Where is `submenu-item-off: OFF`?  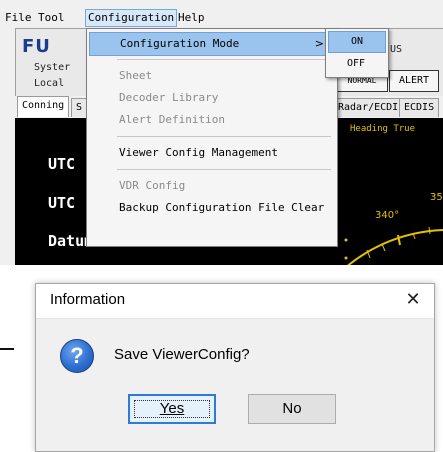
submenu-item-off: OFF is located at coordinates (356, 64).